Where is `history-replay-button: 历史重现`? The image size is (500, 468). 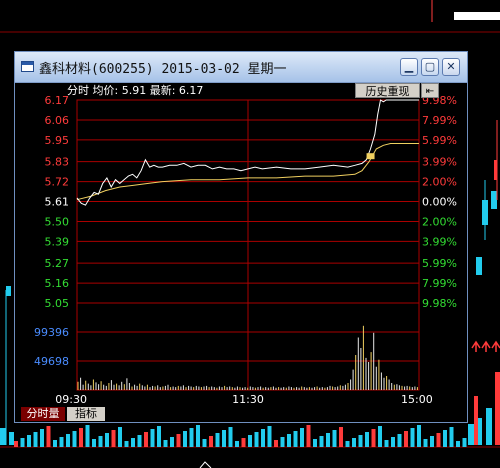 history-replay-button: 历史重现 is located at coordinates (387, 90).